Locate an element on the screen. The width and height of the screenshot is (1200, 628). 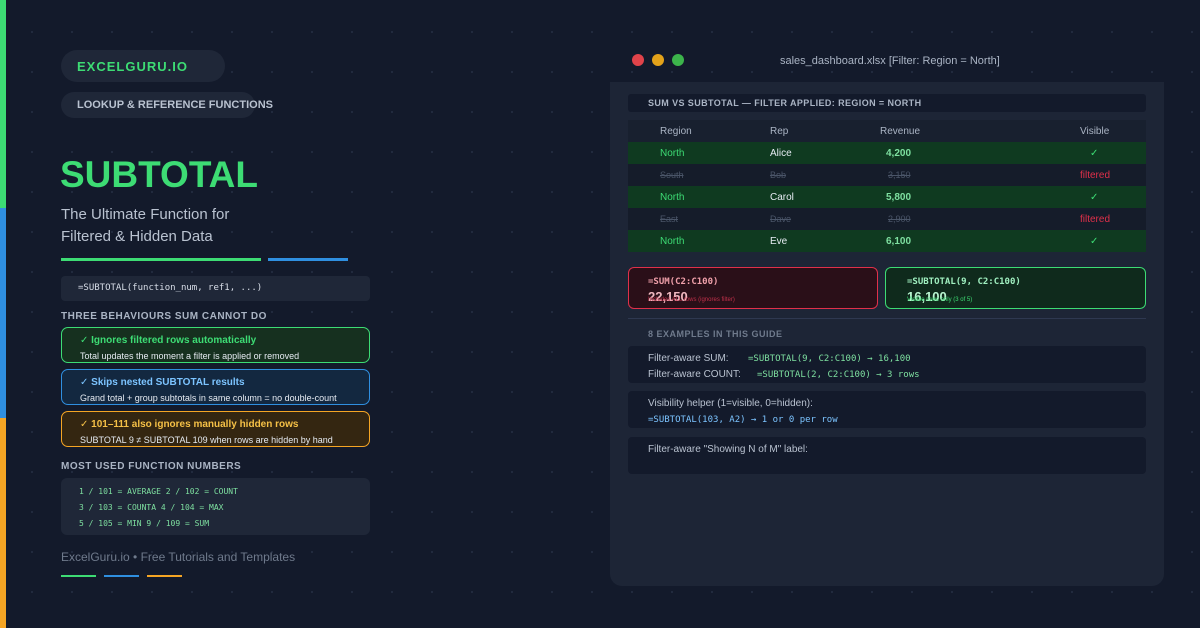
example-formula-visibility: =SUBTOTAL(103, A2) → 1 or 0 per row is located at coordinates (743, 420).